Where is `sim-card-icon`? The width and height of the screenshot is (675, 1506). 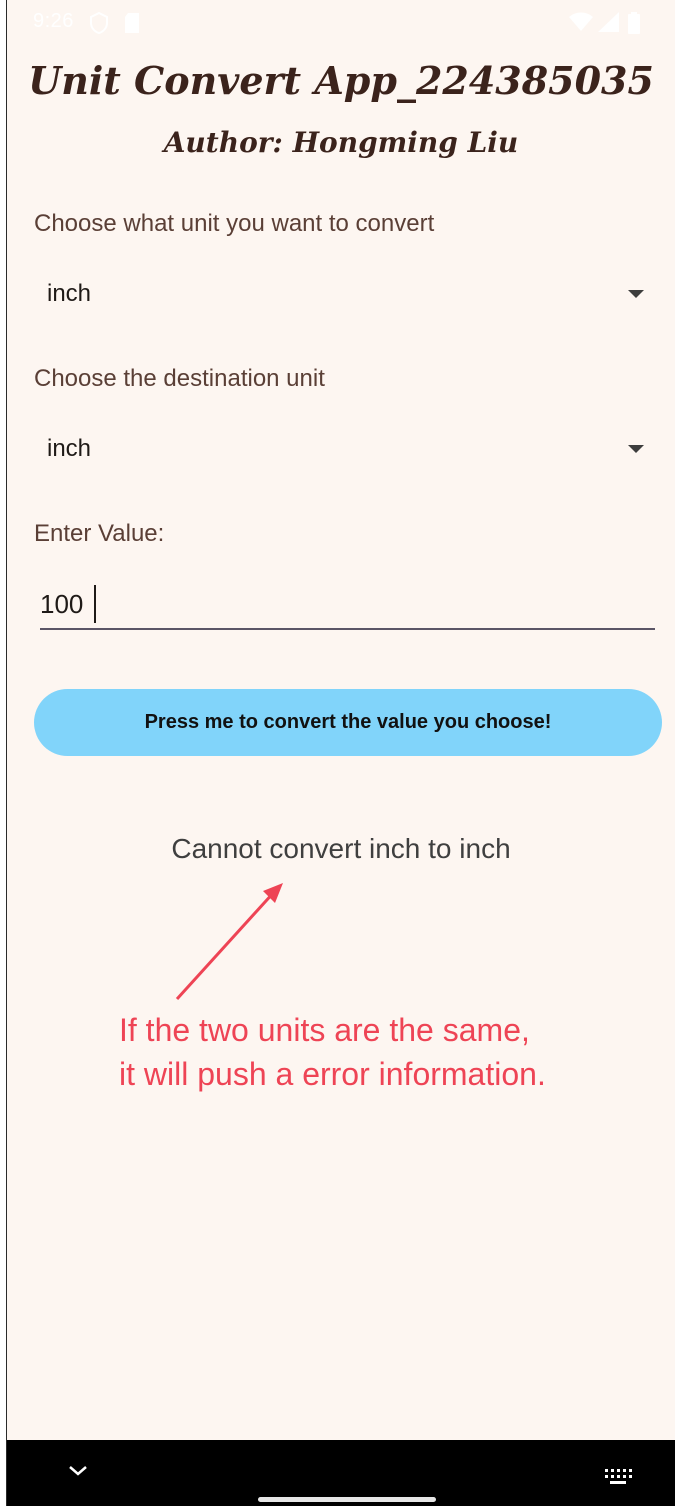
sim-card-icon is located at coordinates (132, 25).